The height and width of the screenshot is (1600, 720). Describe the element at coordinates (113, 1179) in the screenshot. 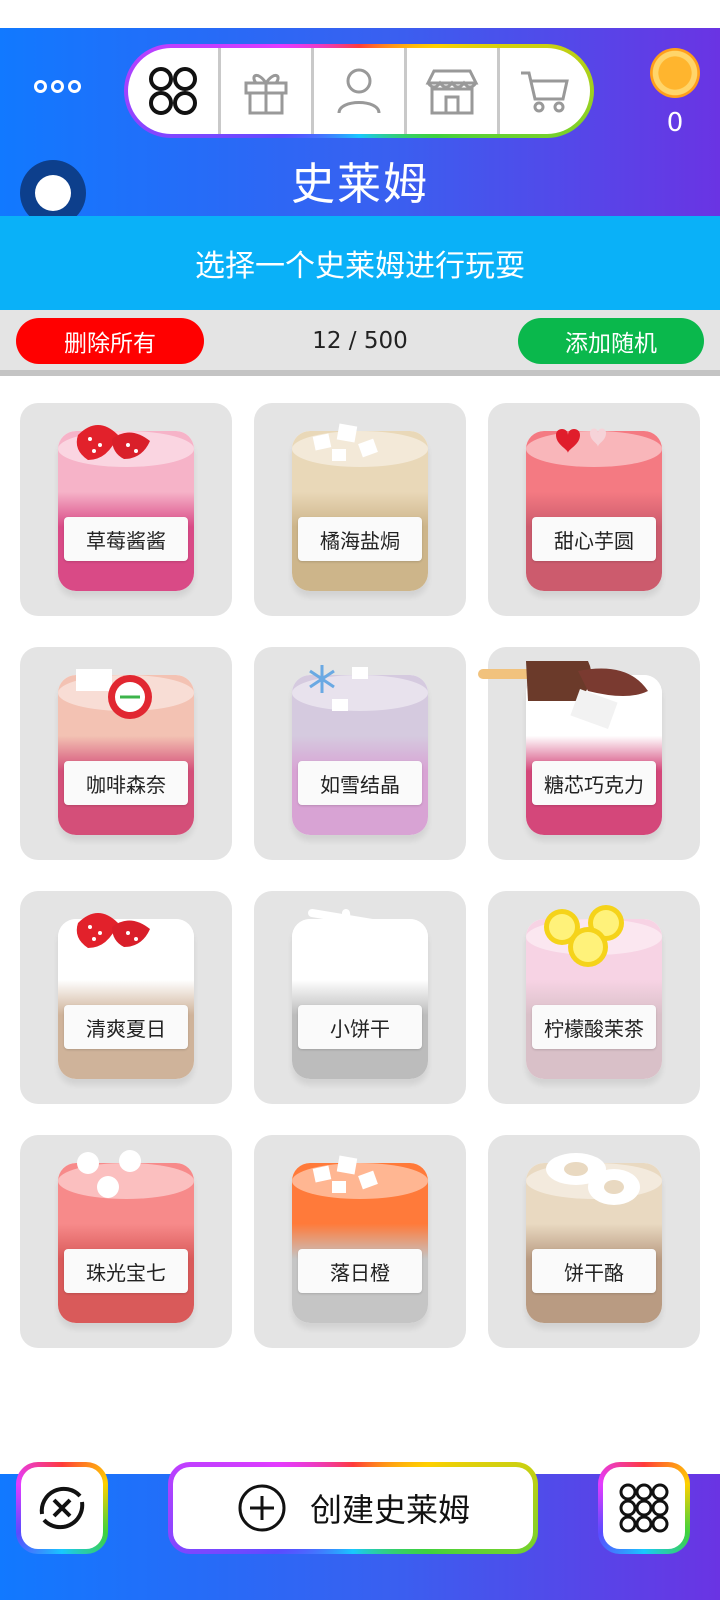

I see `pearls-topping-icon` at that location.